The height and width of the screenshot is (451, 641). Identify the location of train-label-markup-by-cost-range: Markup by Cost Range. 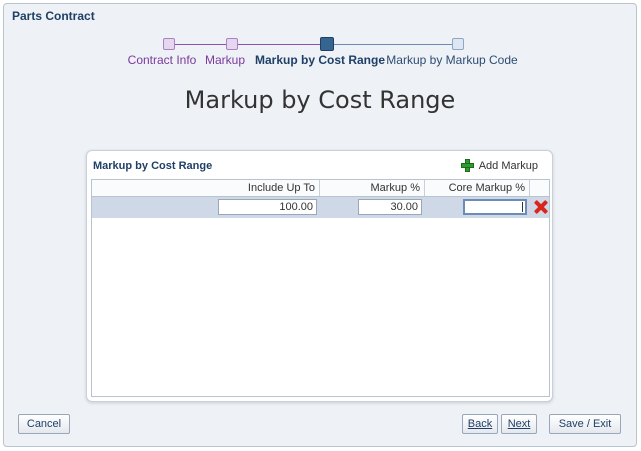
(320, 60).